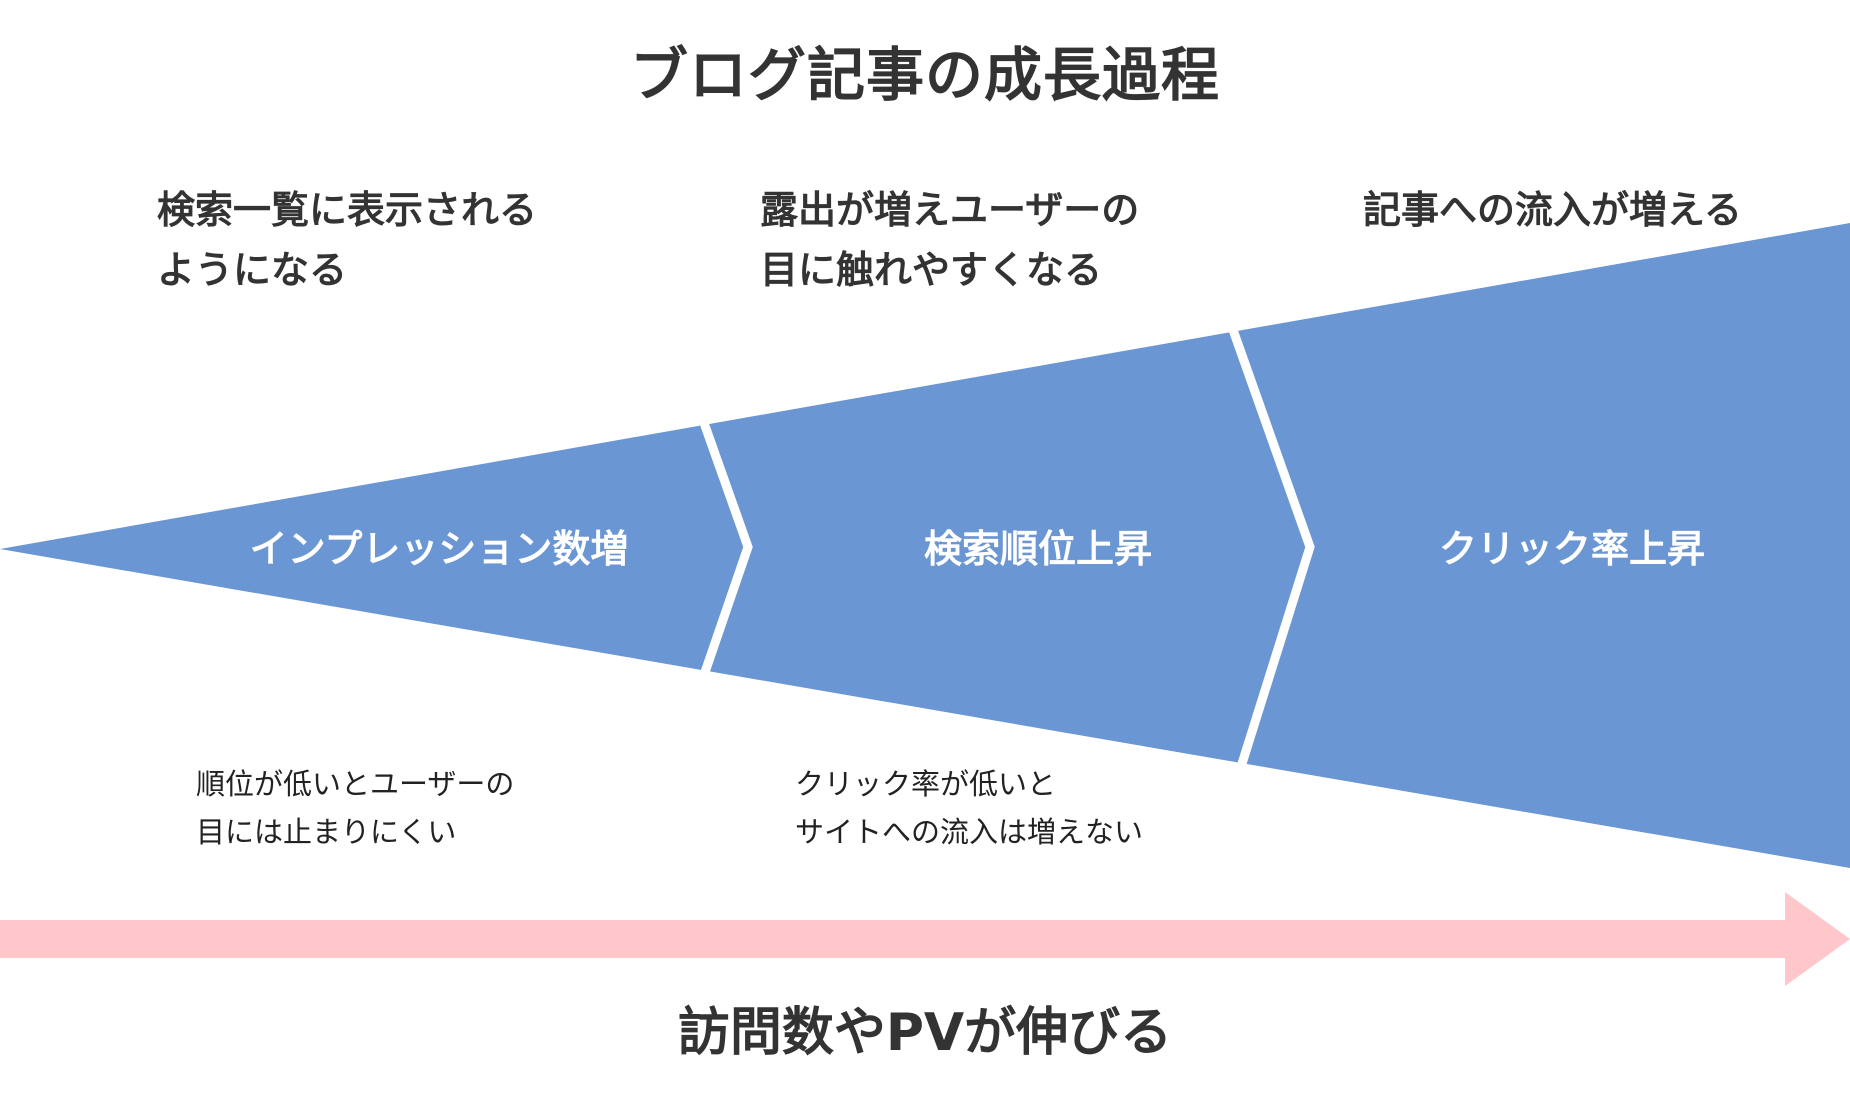 The height and width of the screenshot is (1093, 1850). Describe the element at coordinates (925, 1033) in the screenshot. I see `arrow-caption: 訪問数やPVが伸びる` at that location.